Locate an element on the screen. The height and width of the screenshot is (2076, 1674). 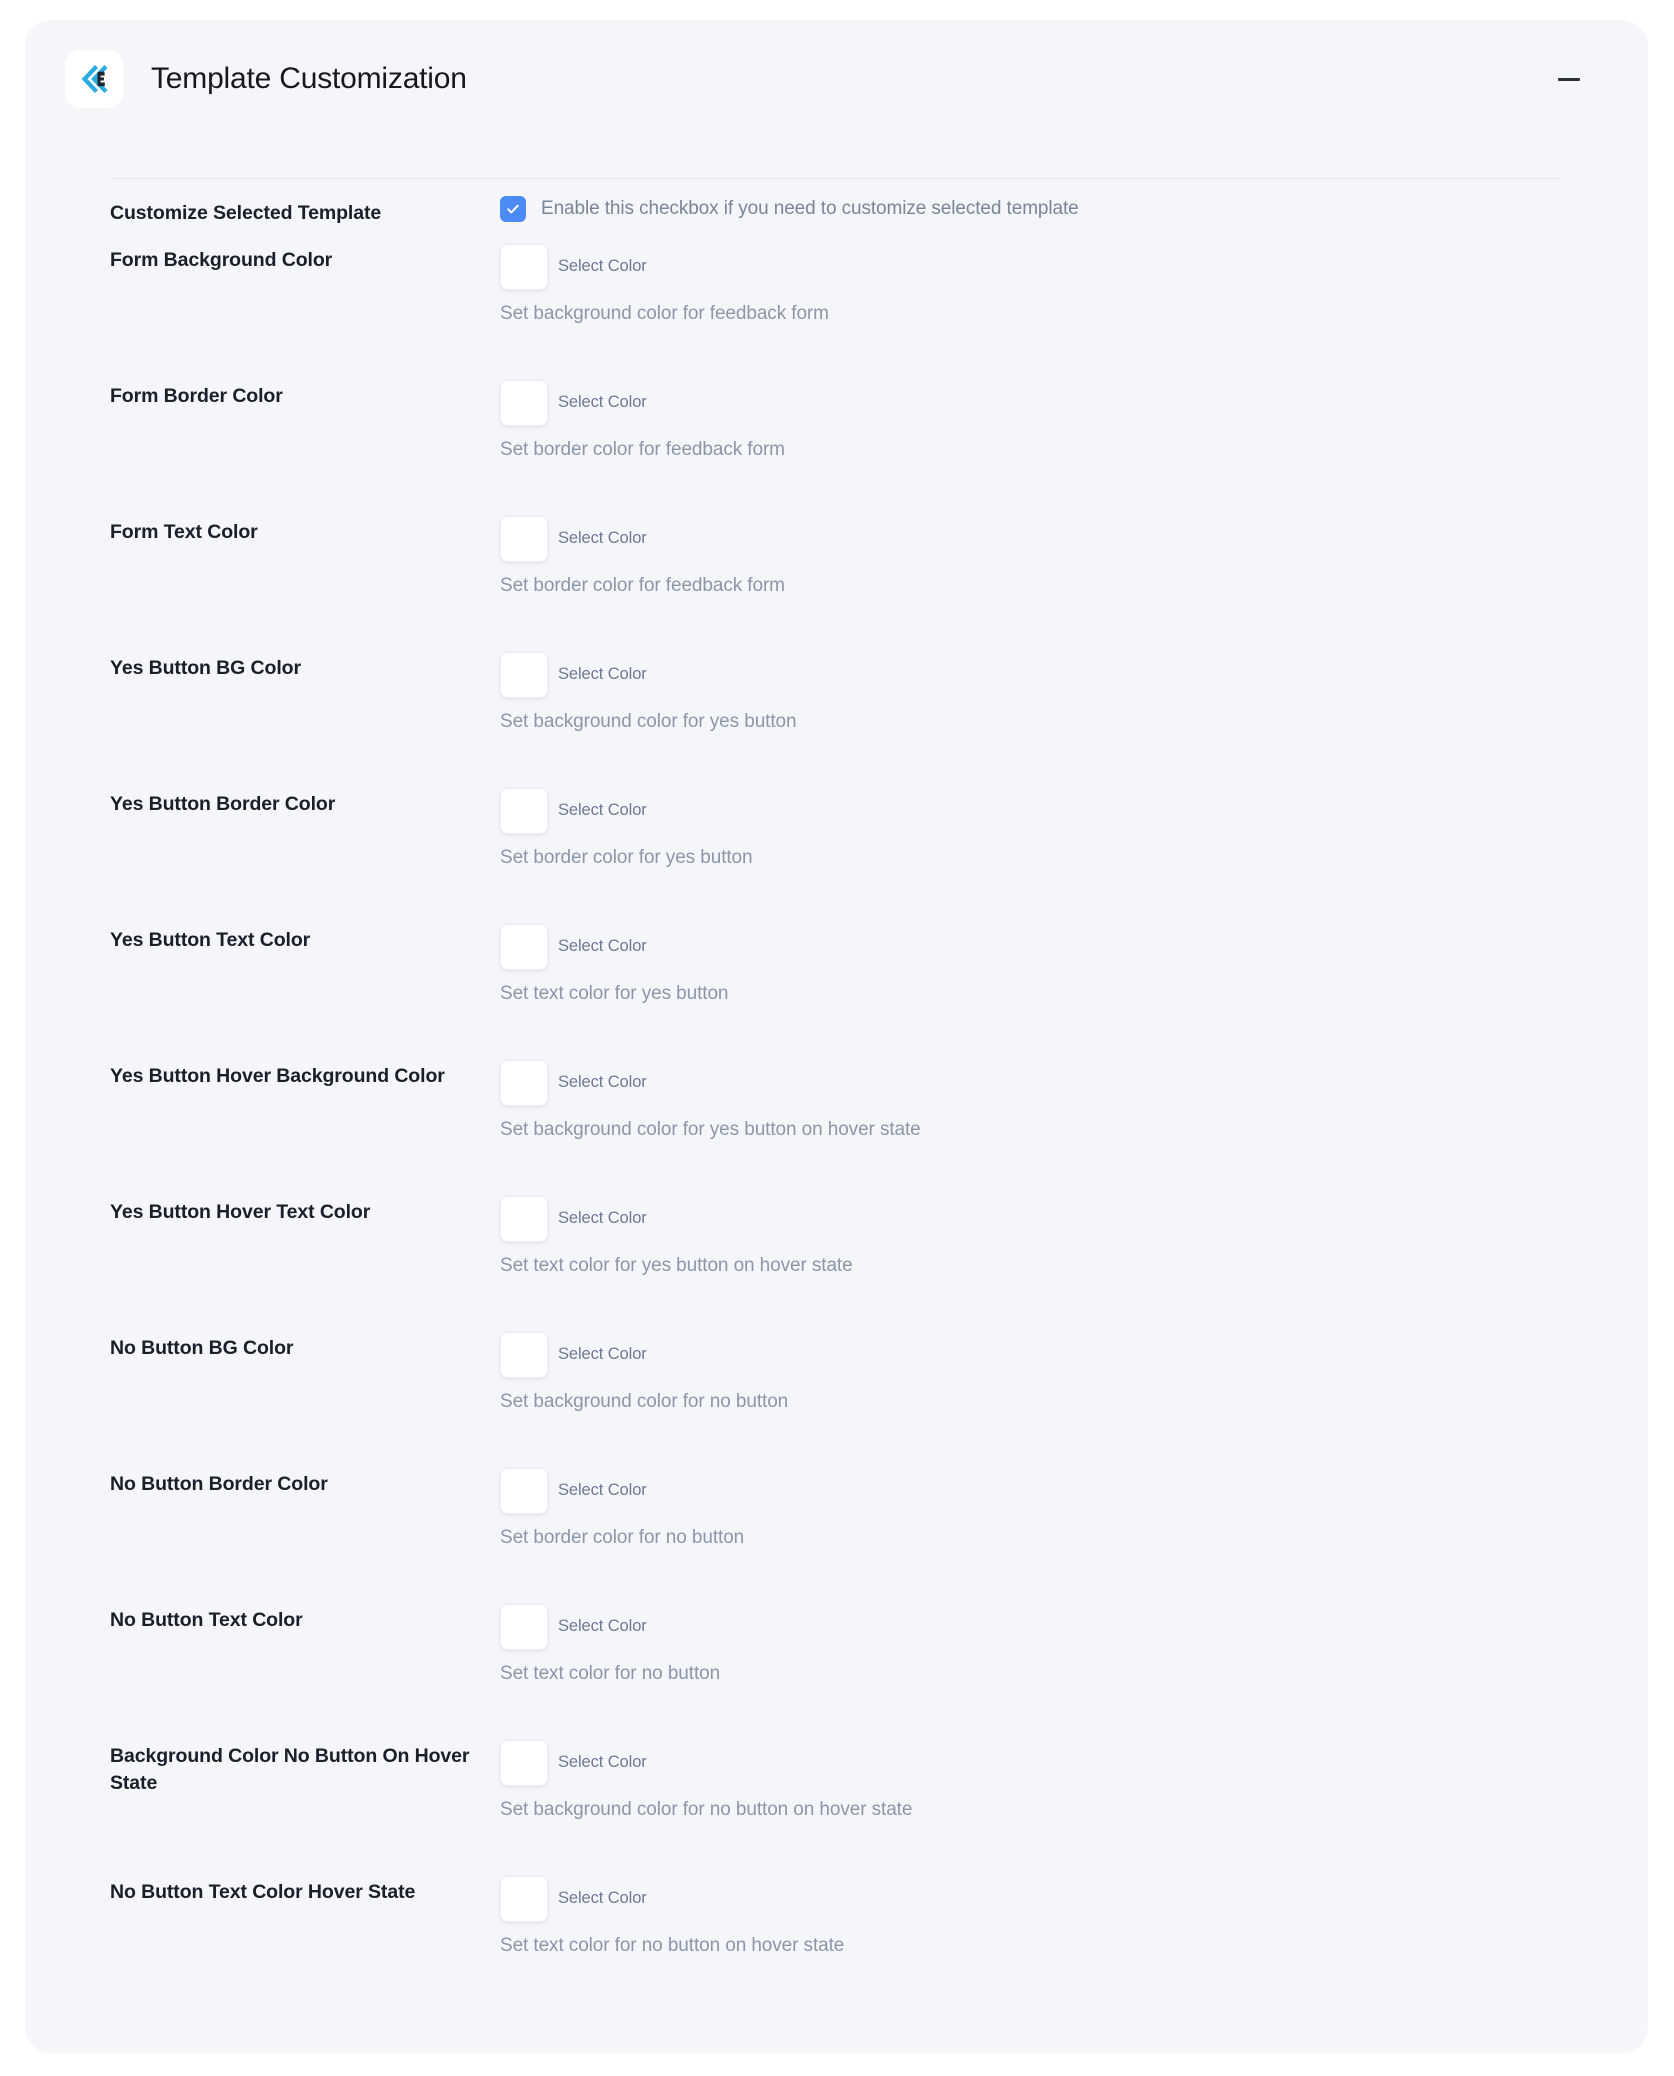
minus-icon is located at coordinates (1569, 79).